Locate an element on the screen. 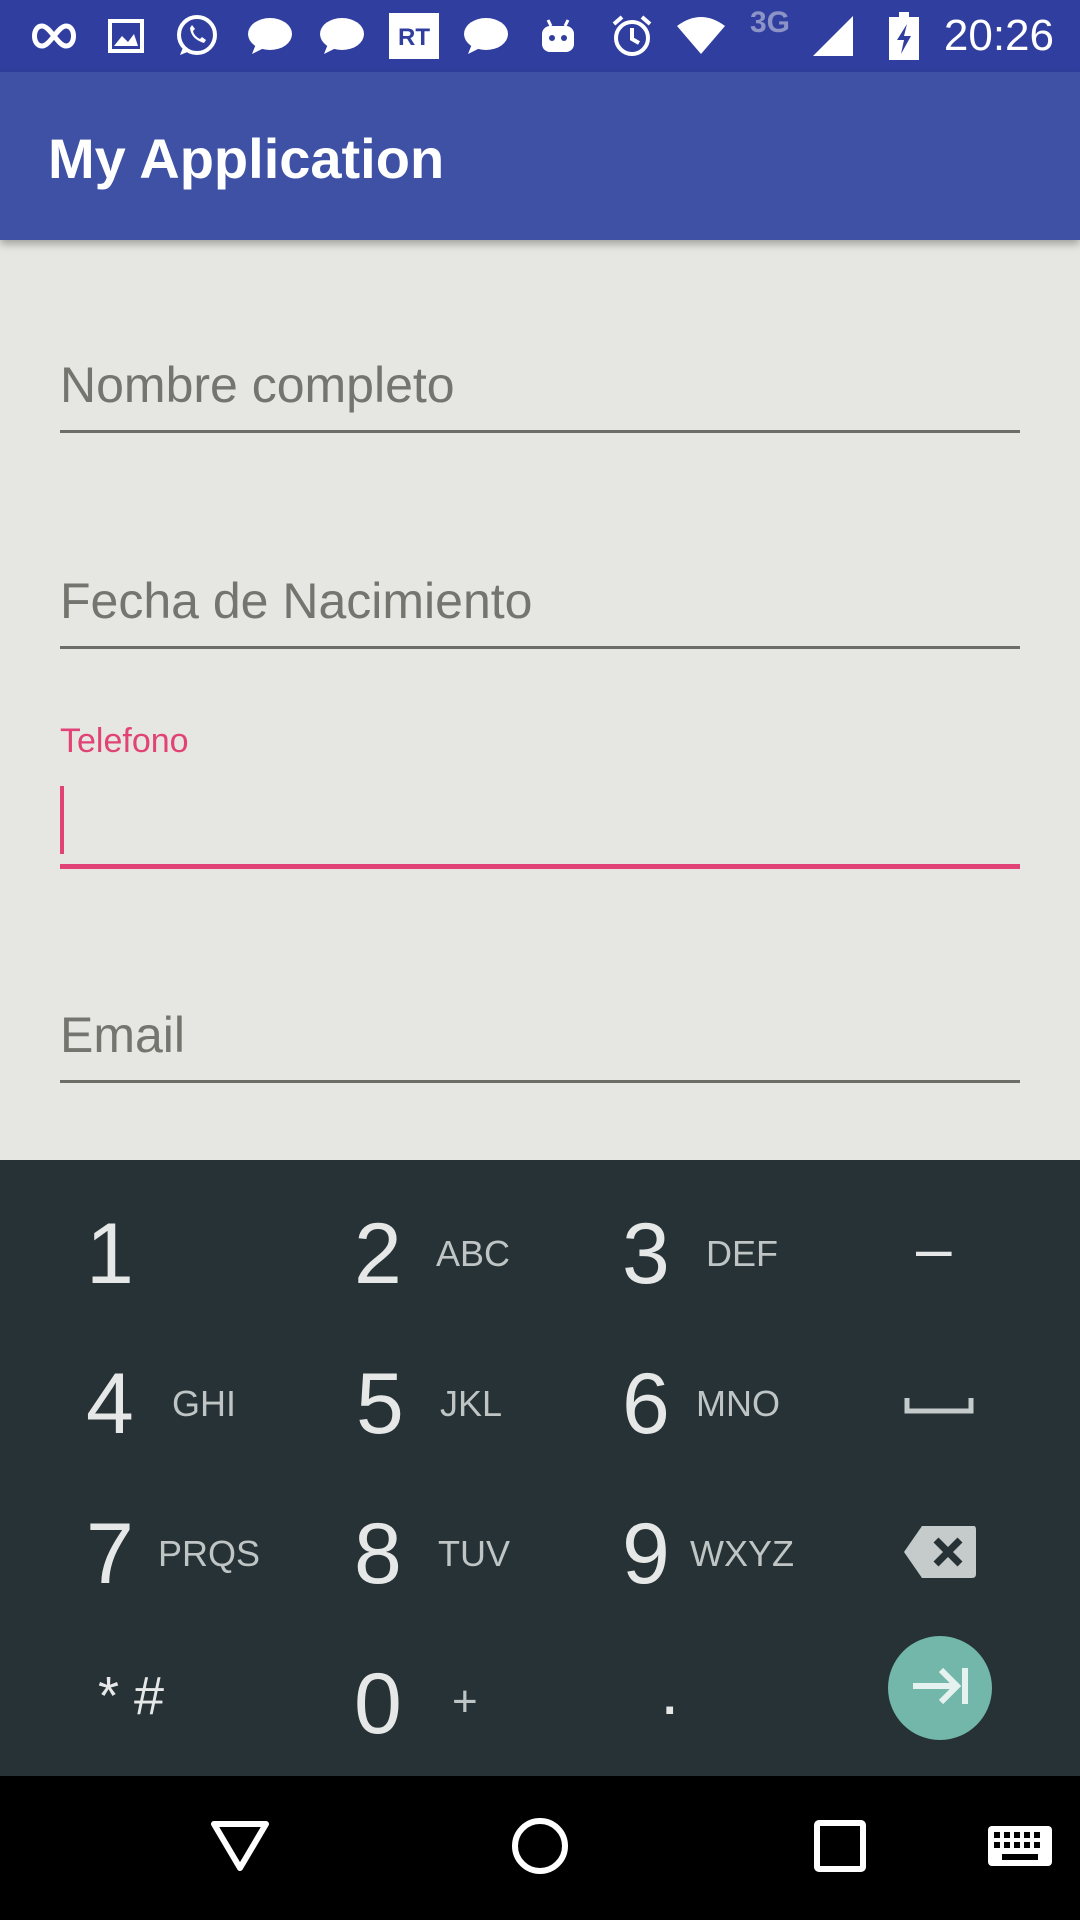  nombre-completo-field: Nombre completo is located at coordinates (540, 392).